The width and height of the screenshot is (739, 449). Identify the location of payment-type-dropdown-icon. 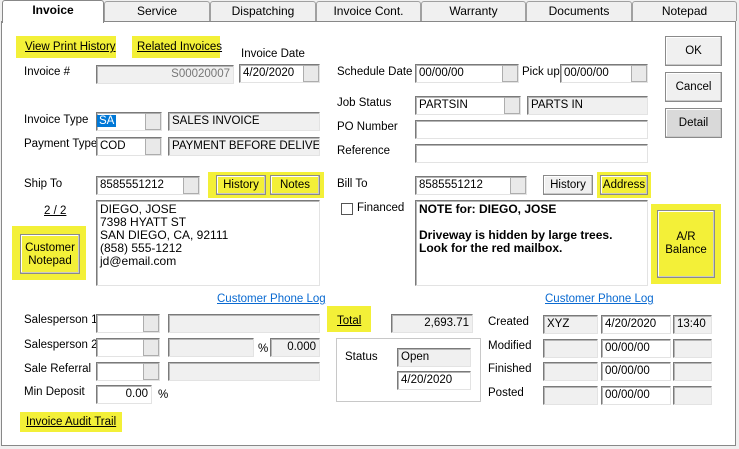
(153, 146).